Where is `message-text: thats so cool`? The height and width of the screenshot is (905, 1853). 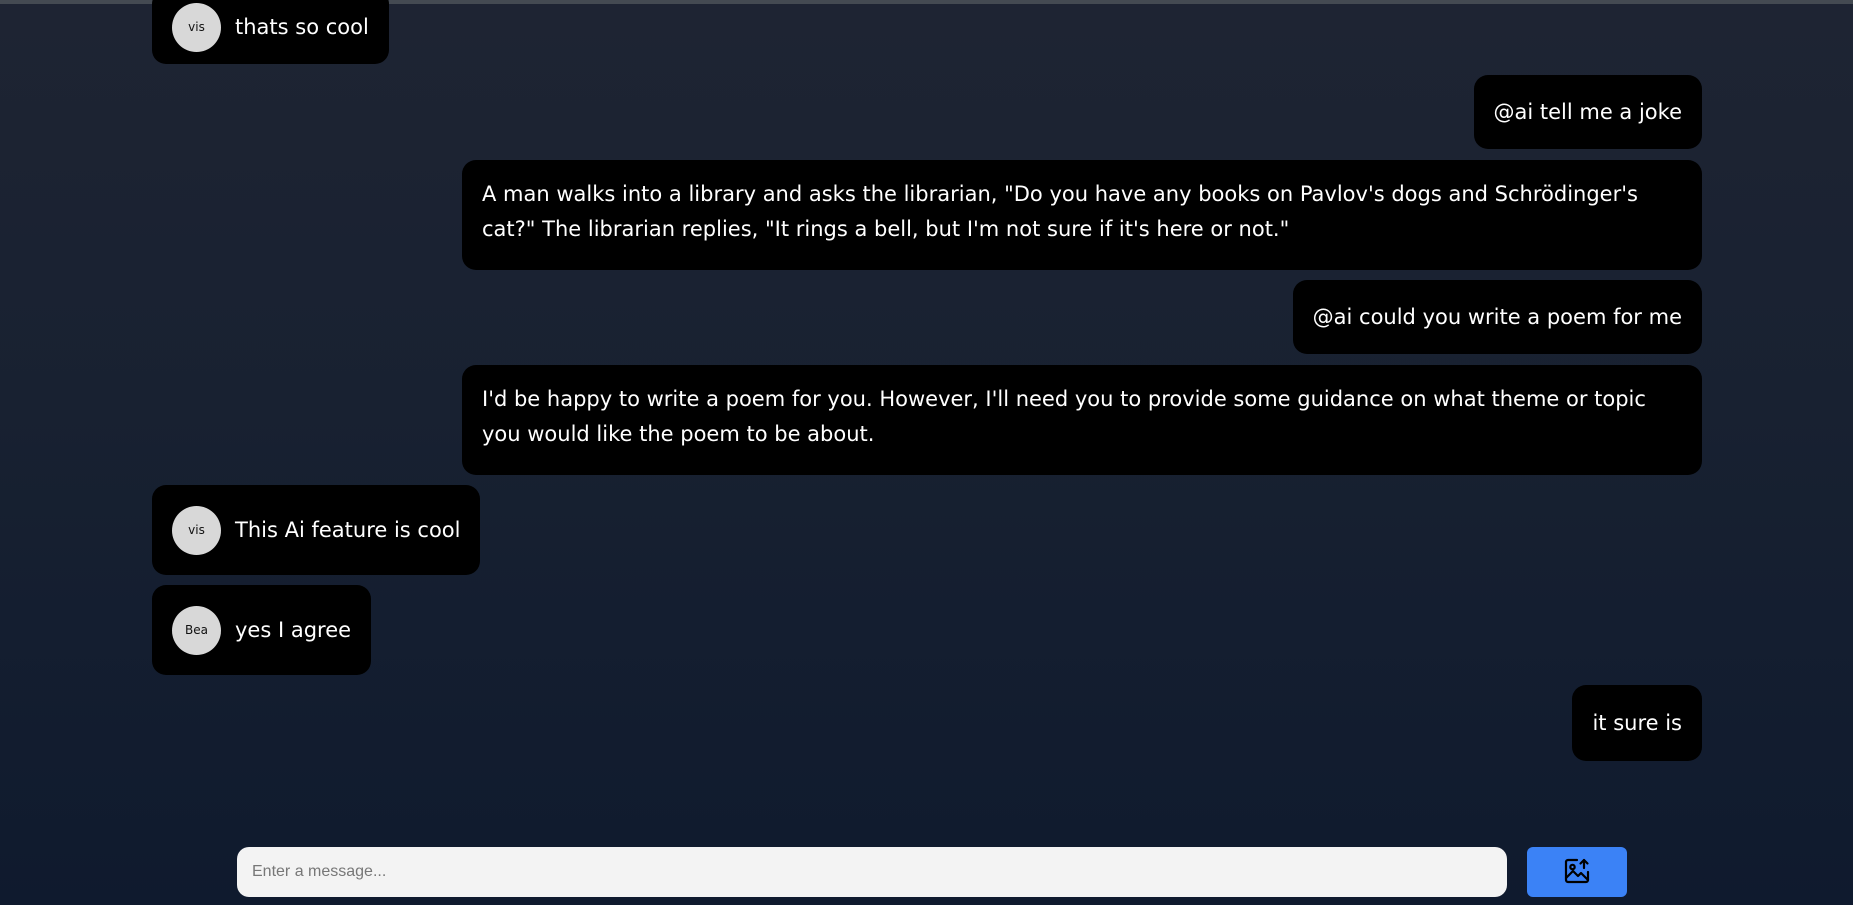
message-text: thats so cool is located at coordinates (302, 26).